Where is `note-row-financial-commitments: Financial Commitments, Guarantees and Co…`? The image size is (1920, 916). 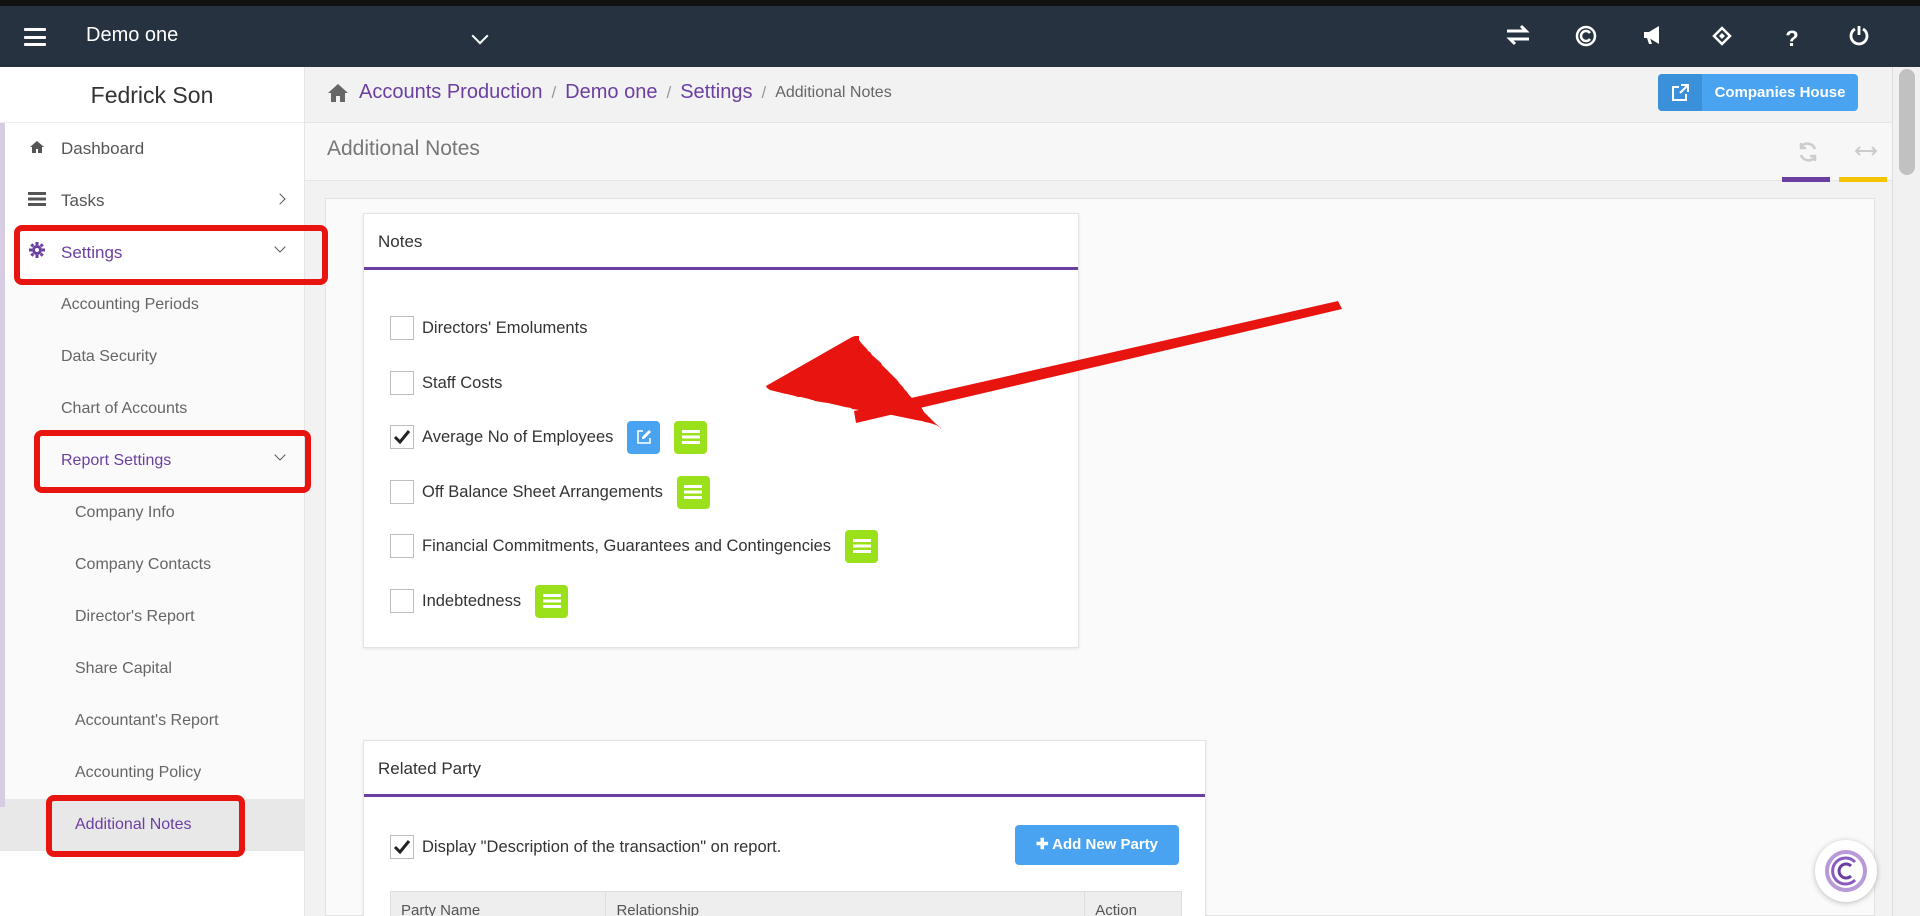 note-row-financial-commitments: Financial Commitments, Guarantees and Co… is located at coordinates (634, 546).